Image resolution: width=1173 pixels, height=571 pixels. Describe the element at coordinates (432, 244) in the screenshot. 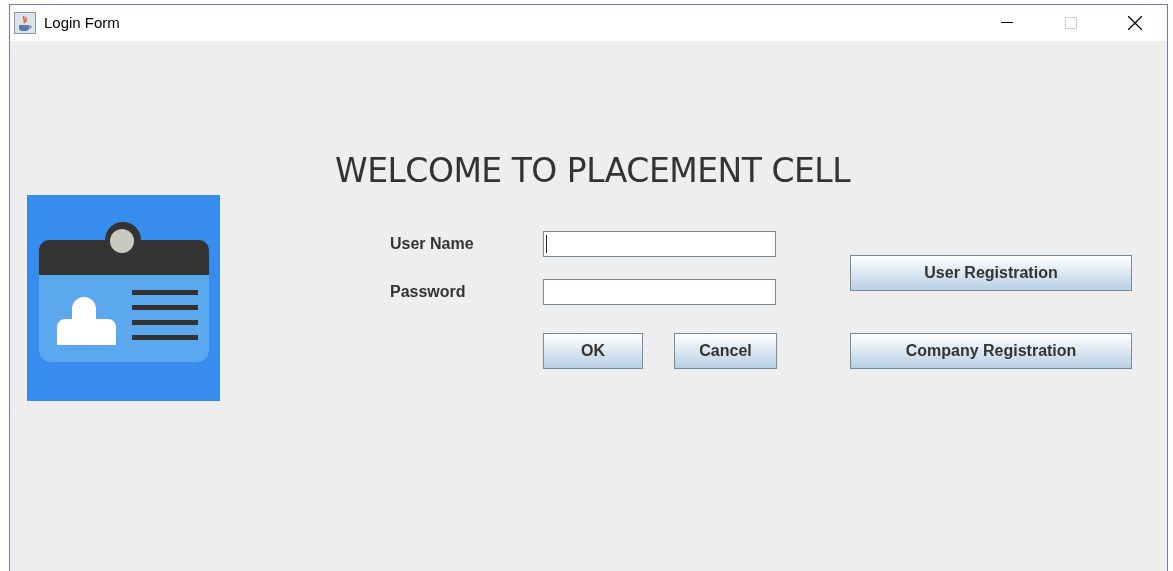

I see `field-label: User Name` at that location.